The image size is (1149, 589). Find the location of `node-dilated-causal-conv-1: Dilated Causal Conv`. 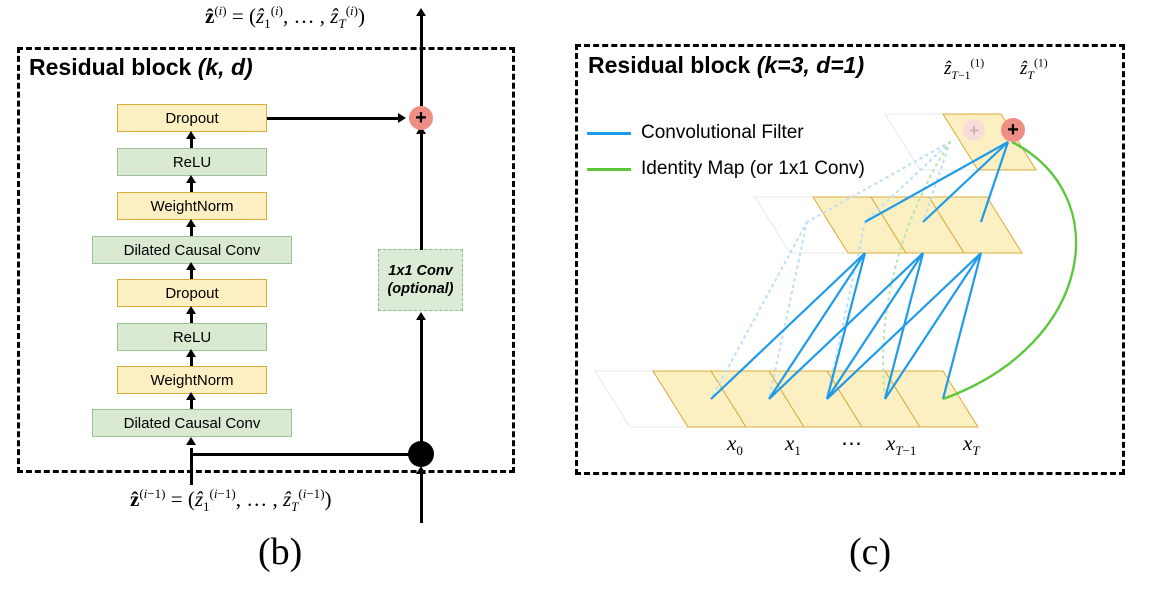

node-dilated-causal-conv-1: Dilated Causal Conv is located at coordinates (192, 423).